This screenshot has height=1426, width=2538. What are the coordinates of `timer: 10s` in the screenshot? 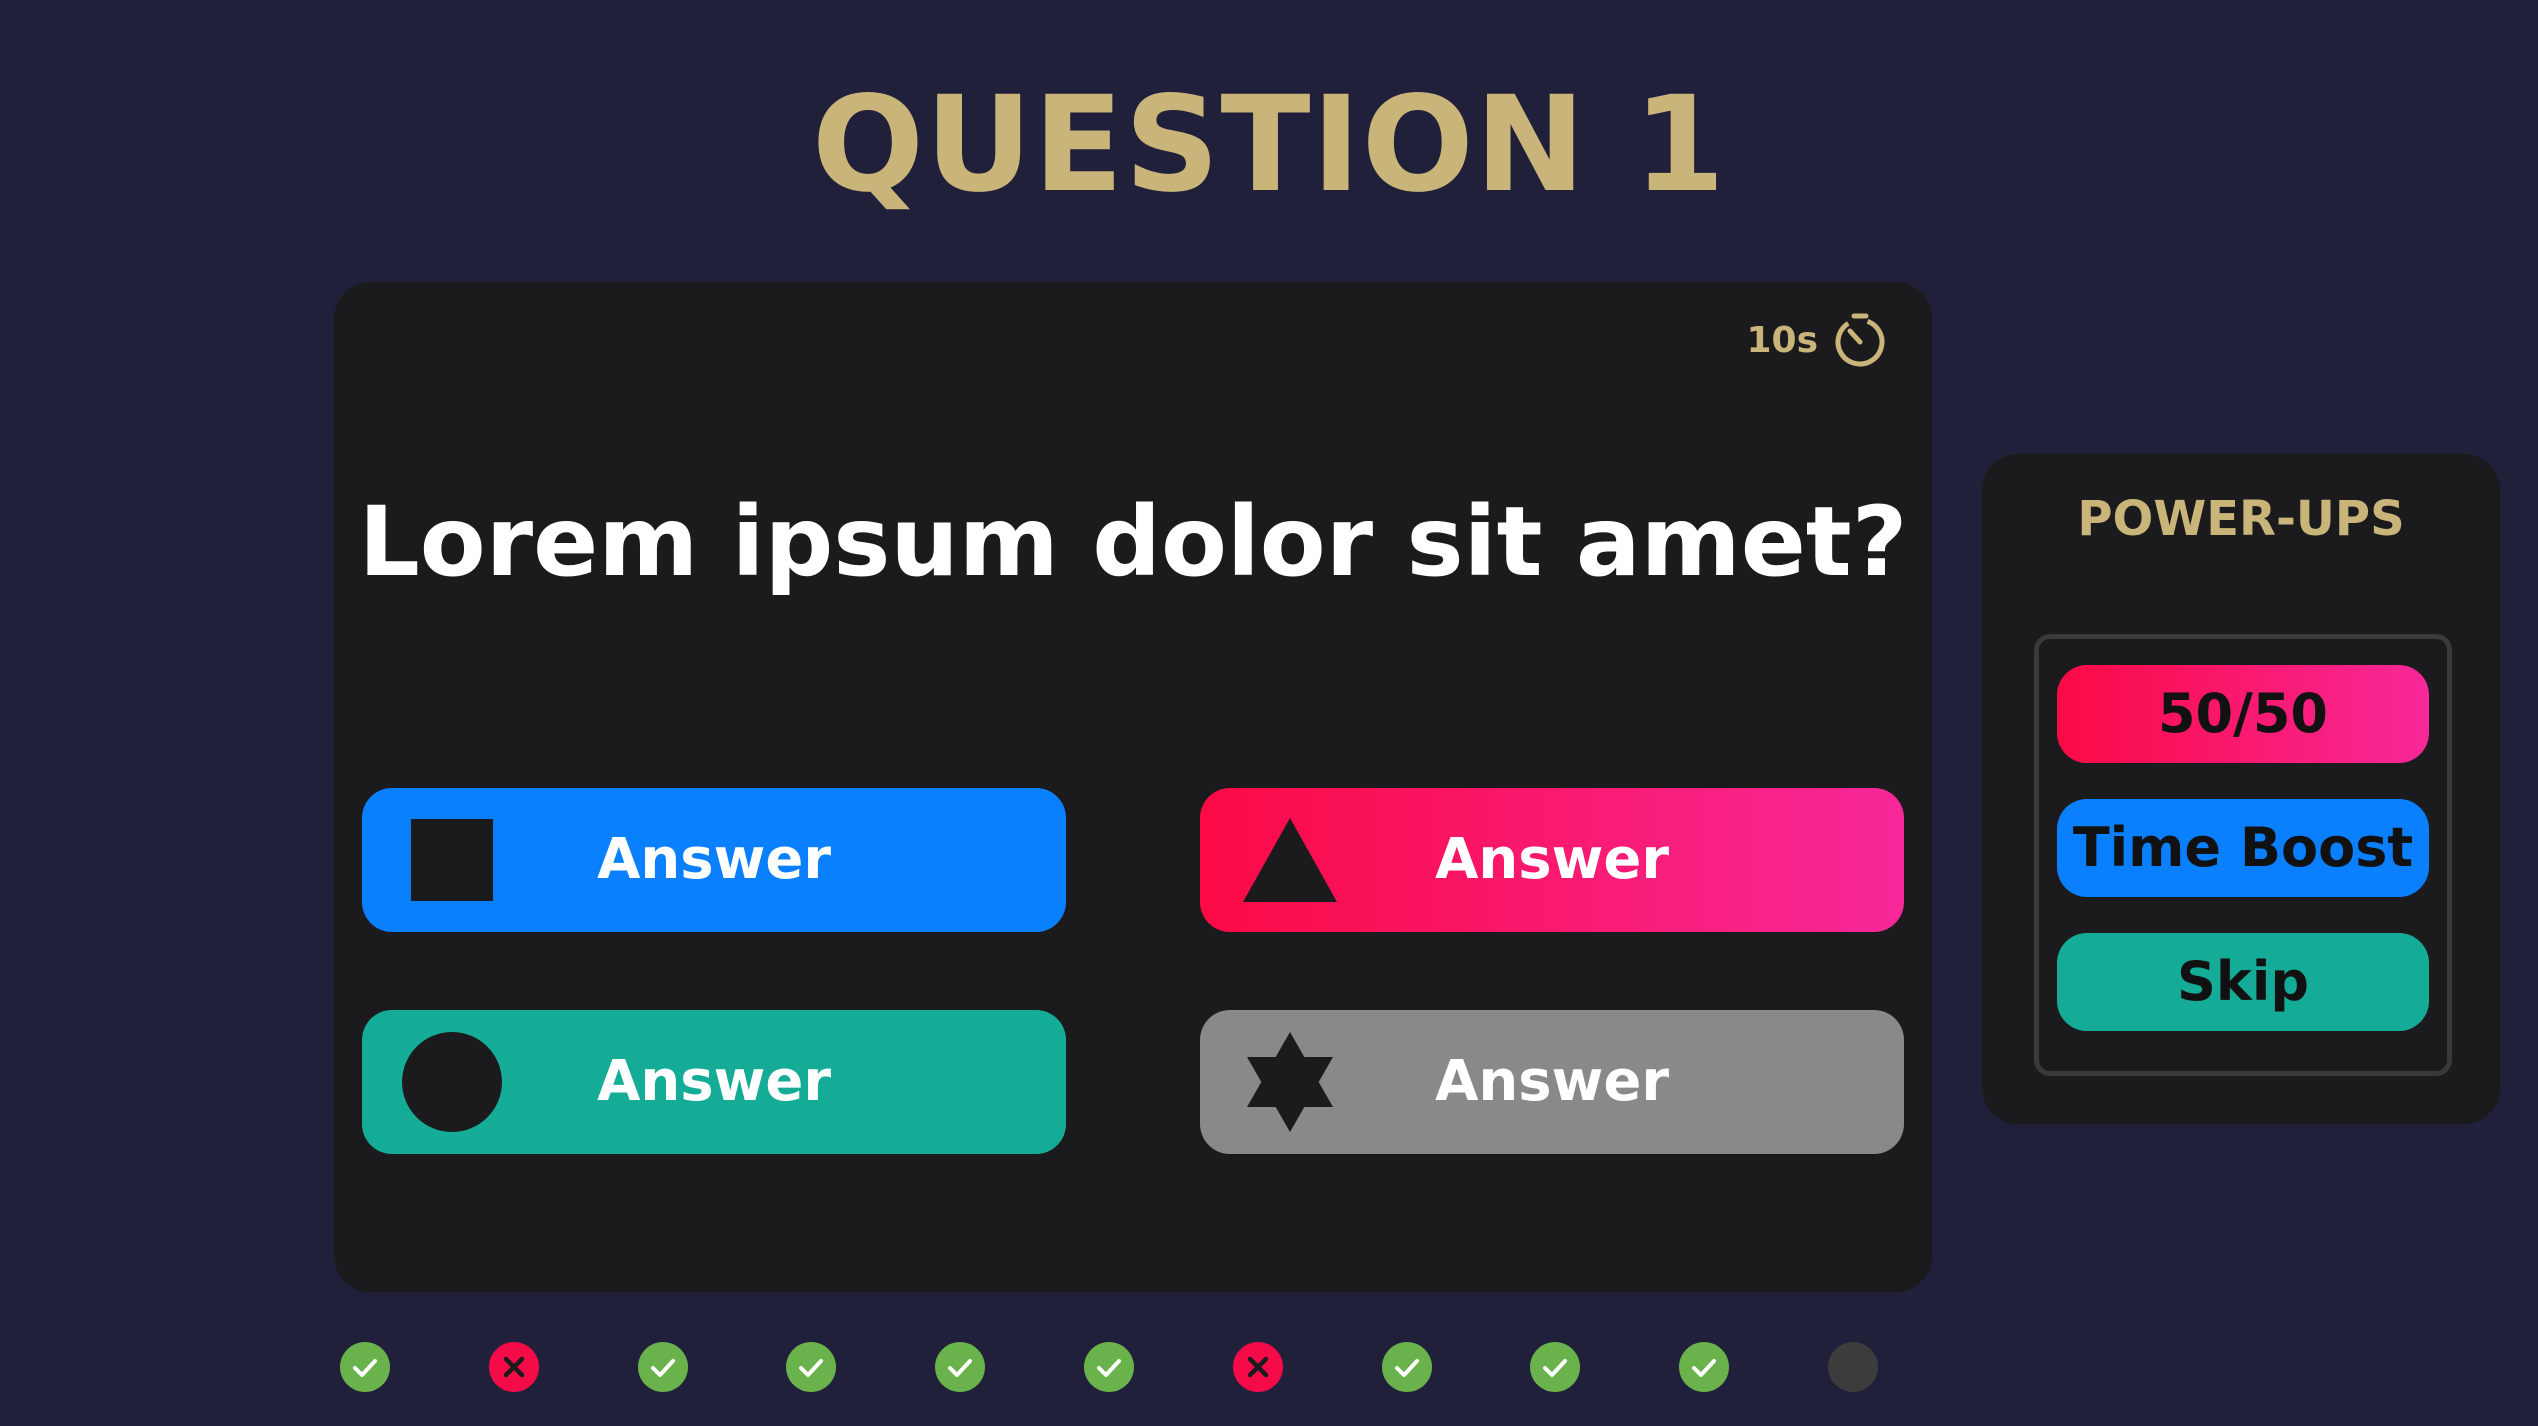 It's located at (1817, 340).